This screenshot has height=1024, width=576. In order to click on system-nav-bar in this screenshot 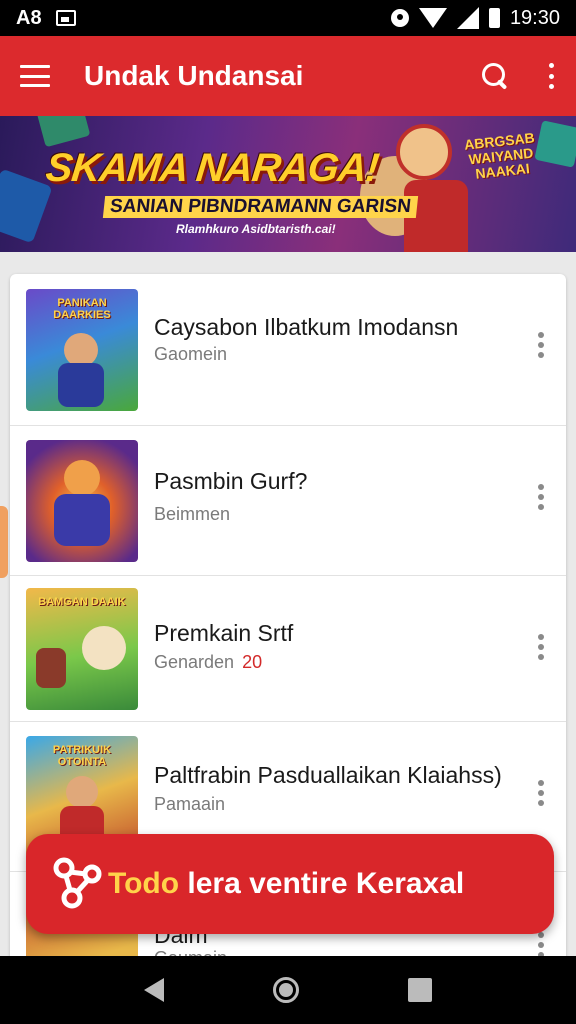, I will do `click(288, 990)`.